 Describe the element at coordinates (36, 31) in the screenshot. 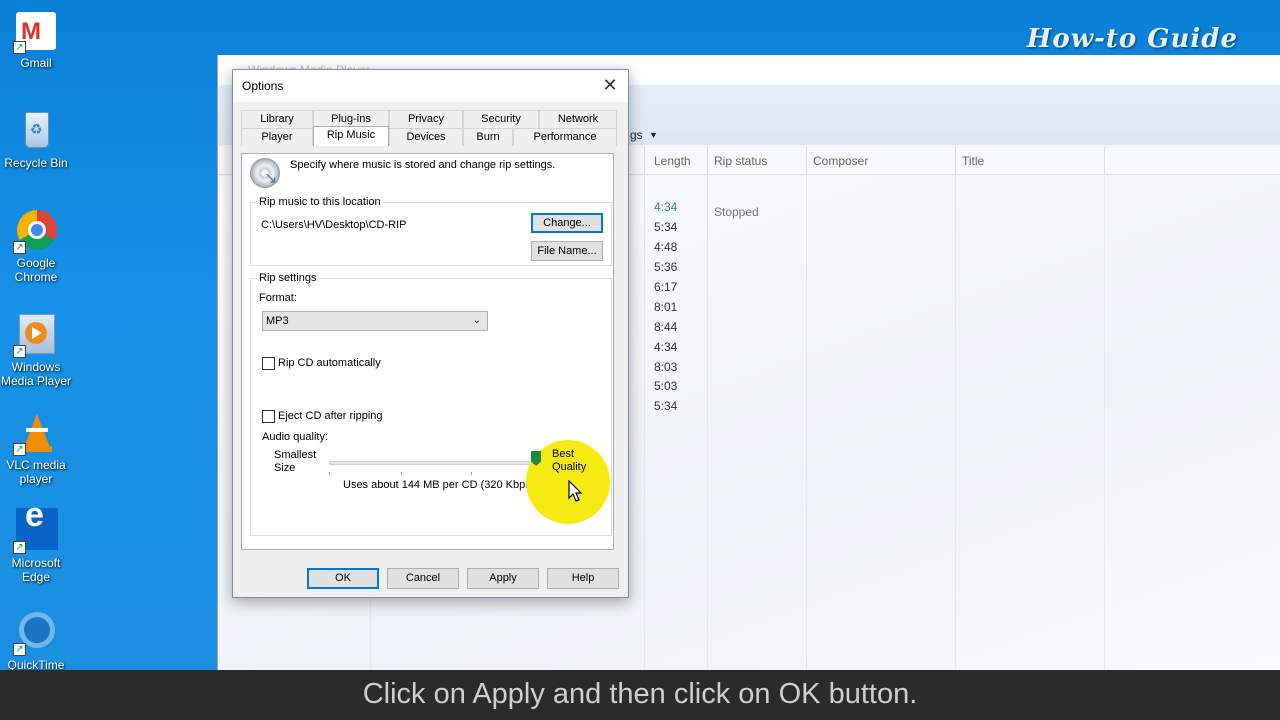

I see `gmail-icon: M ↗` at that location.